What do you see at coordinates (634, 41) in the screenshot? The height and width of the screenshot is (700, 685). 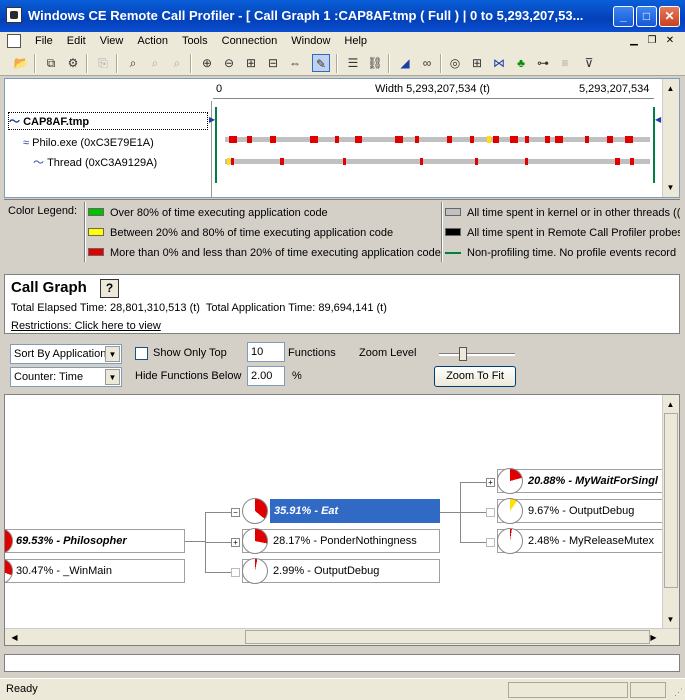 I see `mdi-minimize-button: ▁` at bounding box center [634, 41].